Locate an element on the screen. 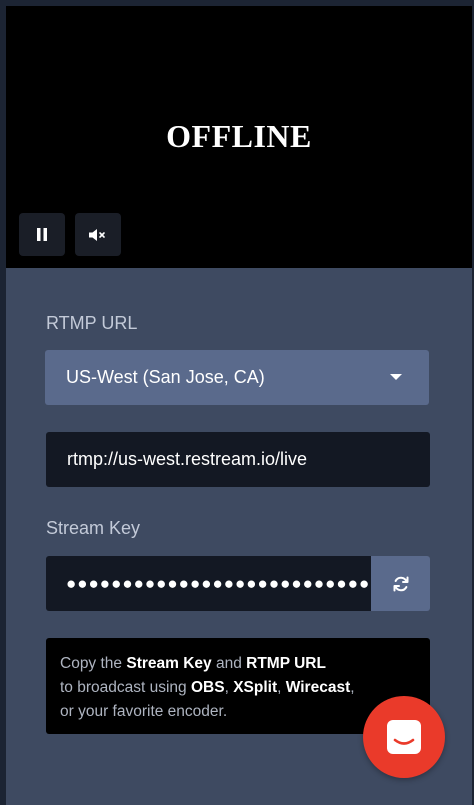 Image resolution: width=474 pixels, height=805 pixels. server-select-value: US-West (San Jose, CA) is located at coordinates (165, 377).